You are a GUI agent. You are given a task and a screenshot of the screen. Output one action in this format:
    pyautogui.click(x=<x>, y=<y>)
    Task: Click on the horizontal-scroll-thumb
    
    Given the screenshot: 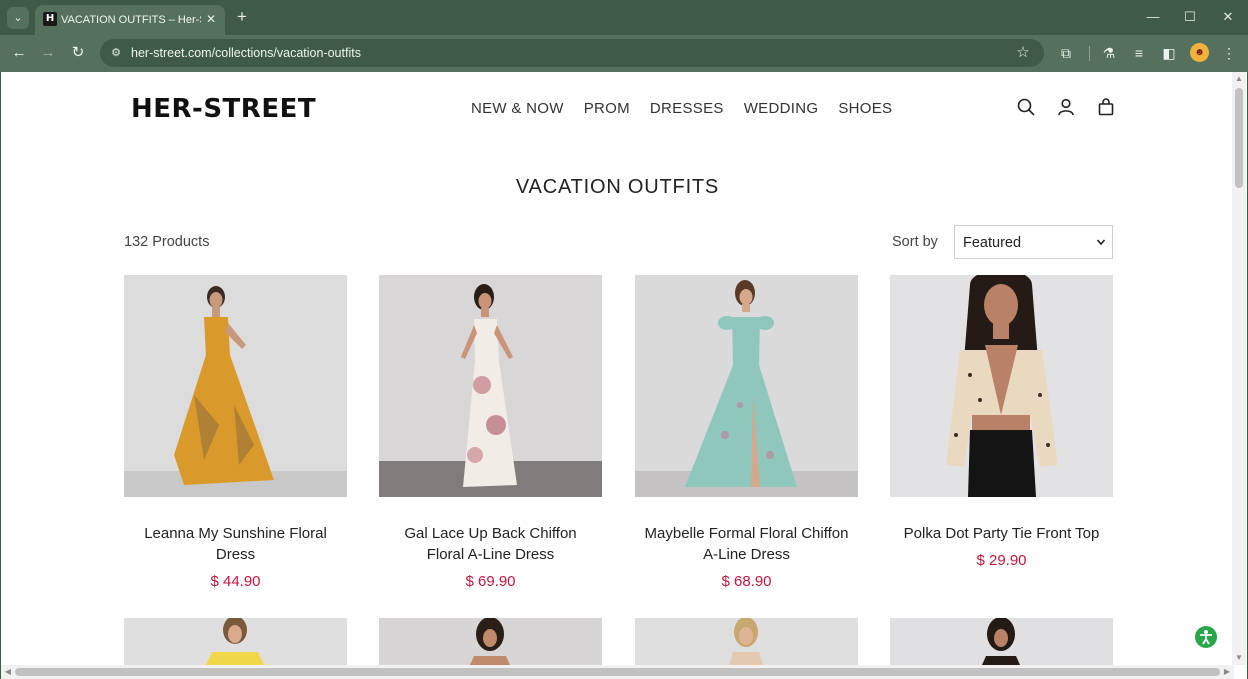 What is the action you would take?
    pyautogui.click(x=617, y=672)
    